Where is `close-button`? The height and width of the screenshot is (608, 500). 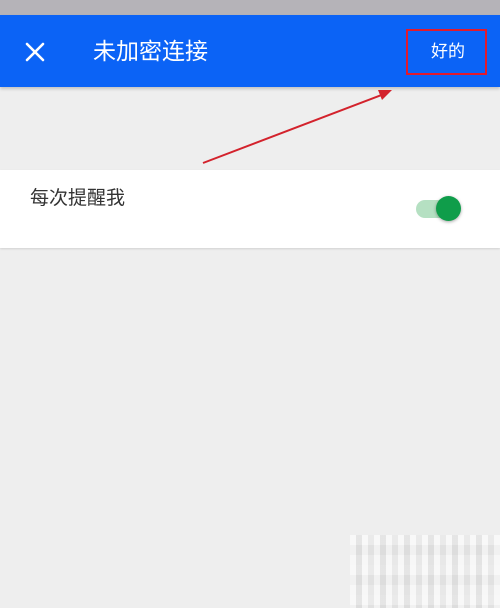
close-button is located at coordinates (35, 52).